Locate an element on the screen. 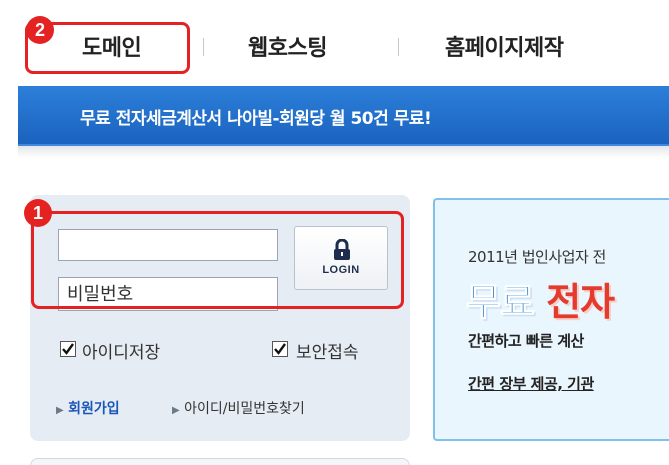  nav-item-homepage-production: 홈페이지제작 is located at coordinates (504, 46).